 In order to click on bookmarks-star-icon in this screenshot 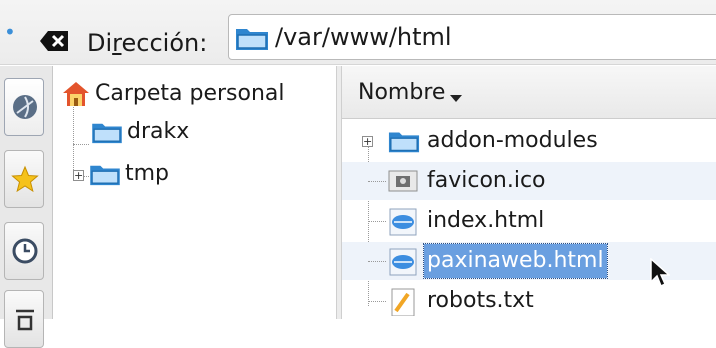, I will do `click(25, 179)`.